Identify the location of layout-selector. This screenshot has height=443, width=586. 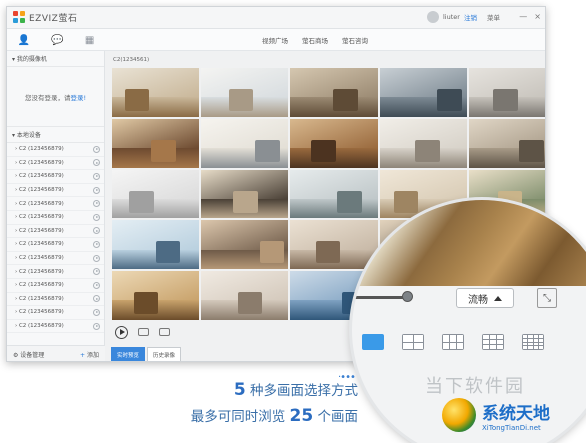
(453, 342).